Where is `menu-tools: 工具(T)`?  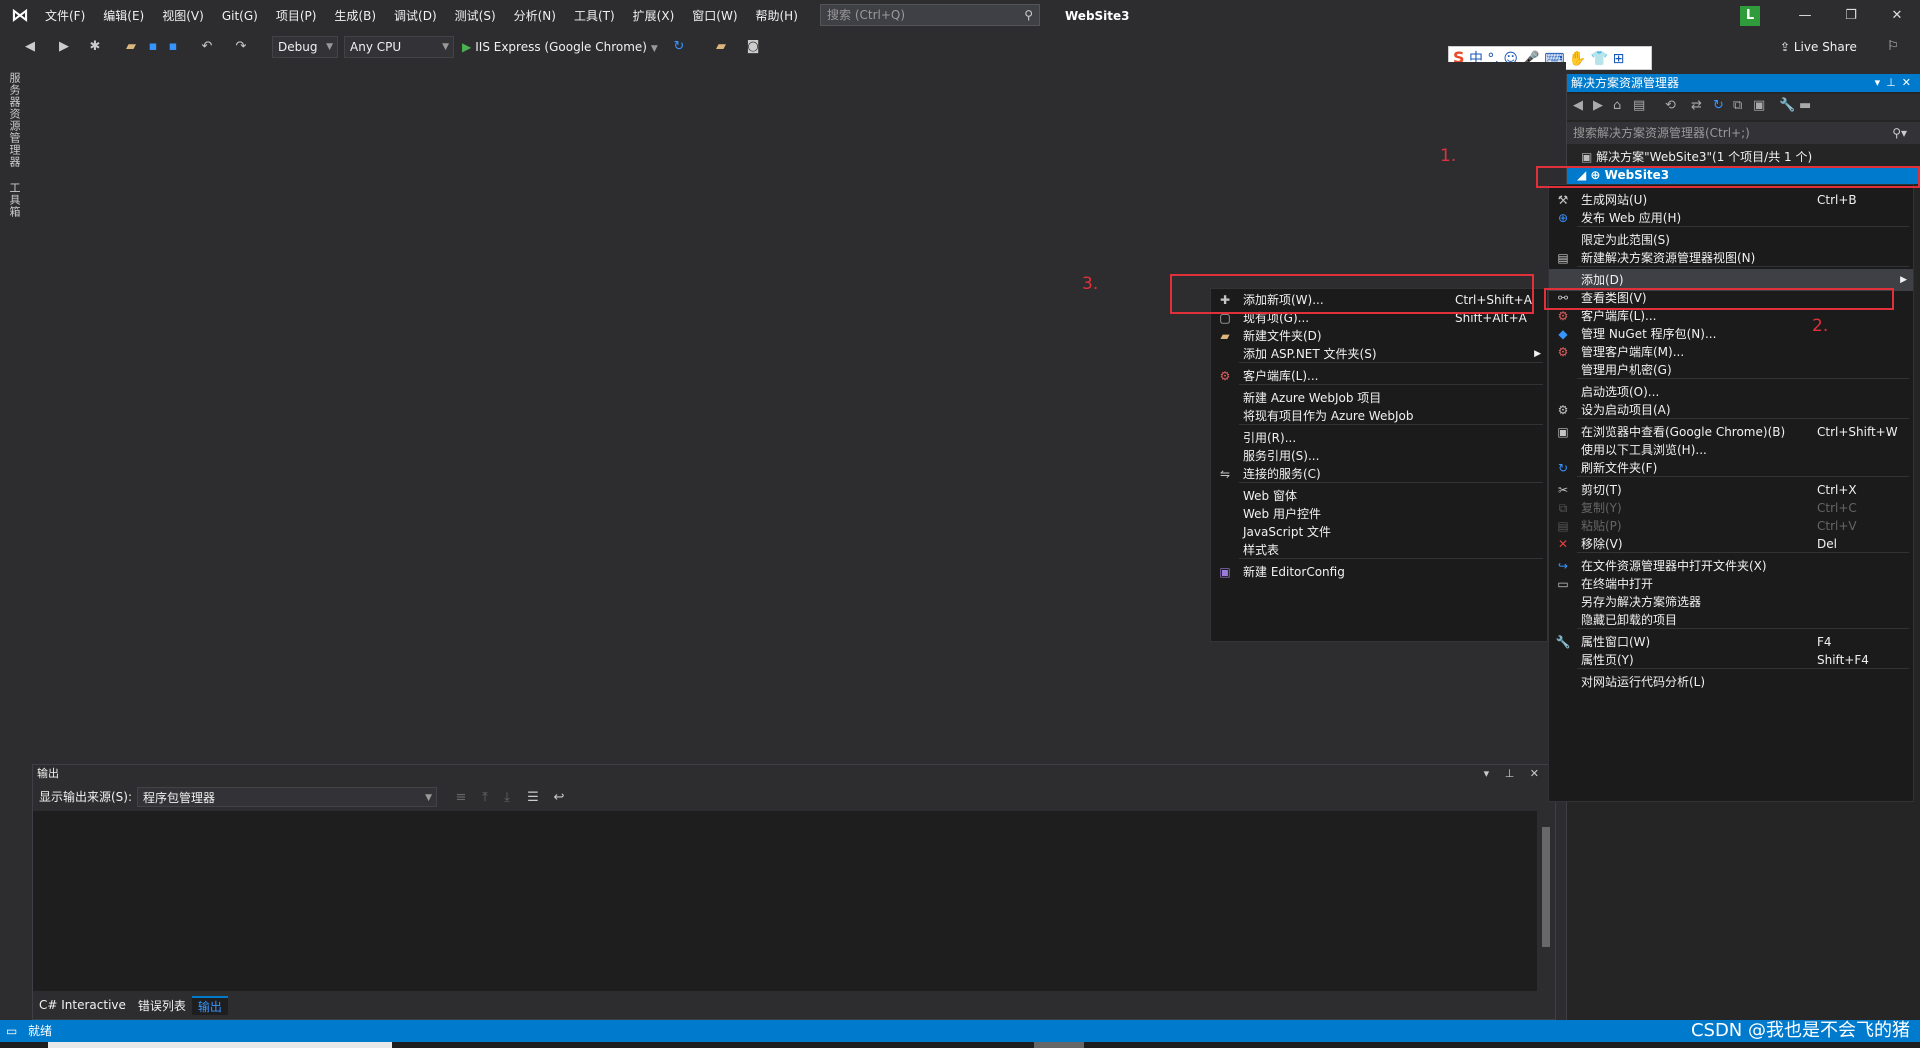
menu-tools: 工具(T) is located at coordinates (594, 16).